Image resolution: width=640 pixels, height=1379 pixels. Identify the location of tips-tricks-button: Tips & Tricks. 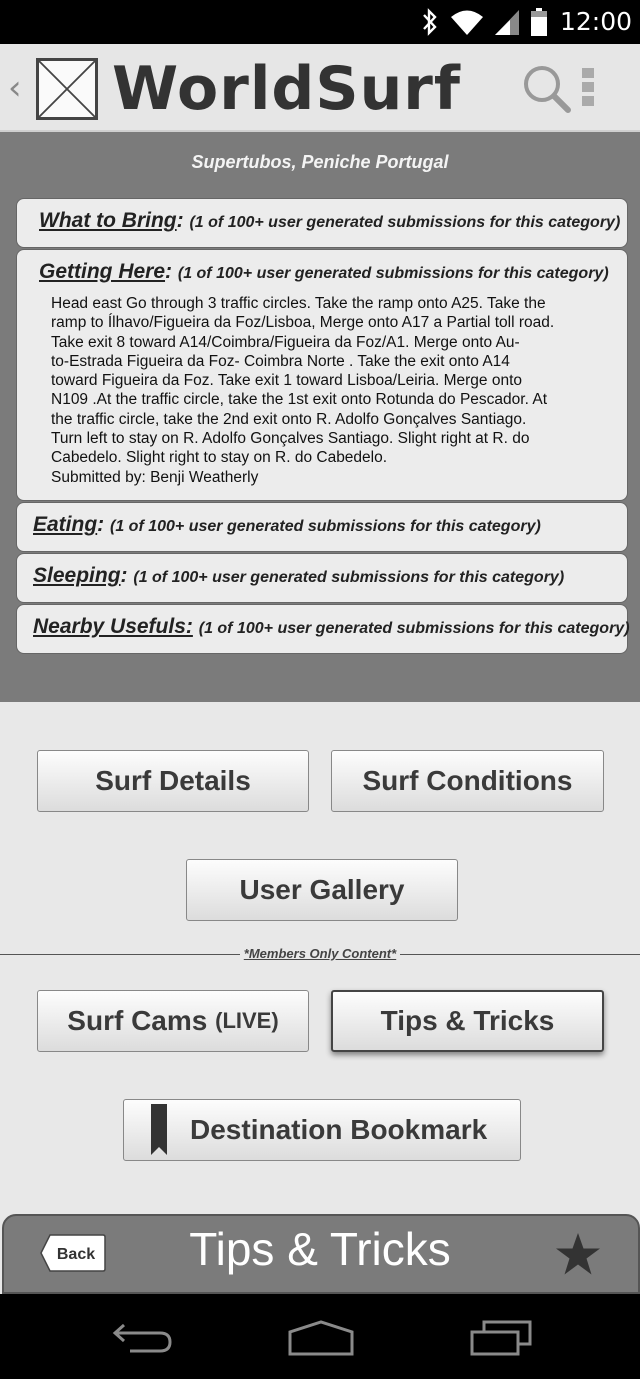
(467, 1021).